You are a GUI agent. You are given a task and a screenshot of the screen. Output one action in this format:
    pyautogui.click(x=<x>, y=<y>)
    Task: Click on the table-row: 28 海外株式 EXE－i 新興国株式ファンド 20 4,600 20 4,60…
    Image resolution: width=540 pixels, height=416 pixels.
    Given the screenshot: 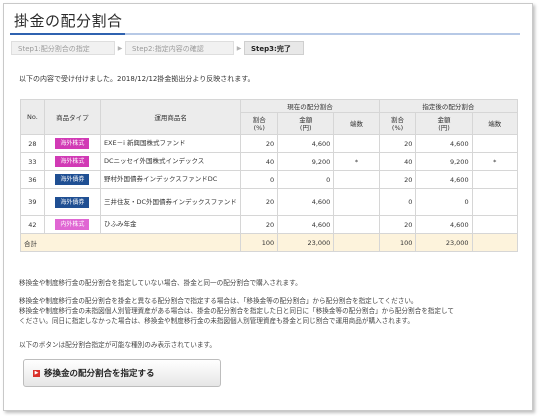 What is the action you would take?
    pyautogui.click(x=269, y=143)
    